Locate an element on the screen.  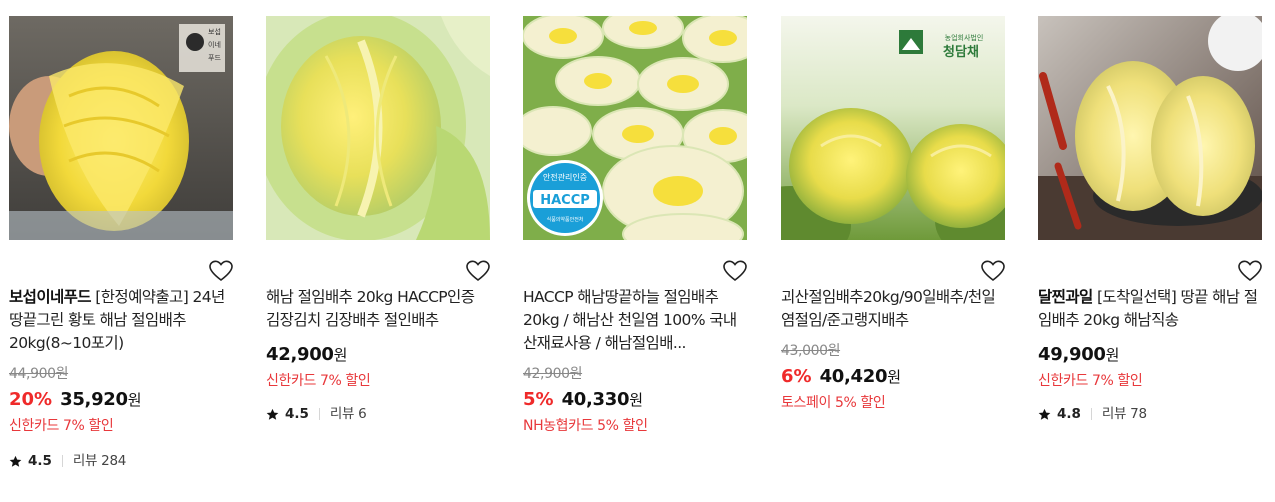
price-row: 42,900원 is located at coordinates (379, 355).